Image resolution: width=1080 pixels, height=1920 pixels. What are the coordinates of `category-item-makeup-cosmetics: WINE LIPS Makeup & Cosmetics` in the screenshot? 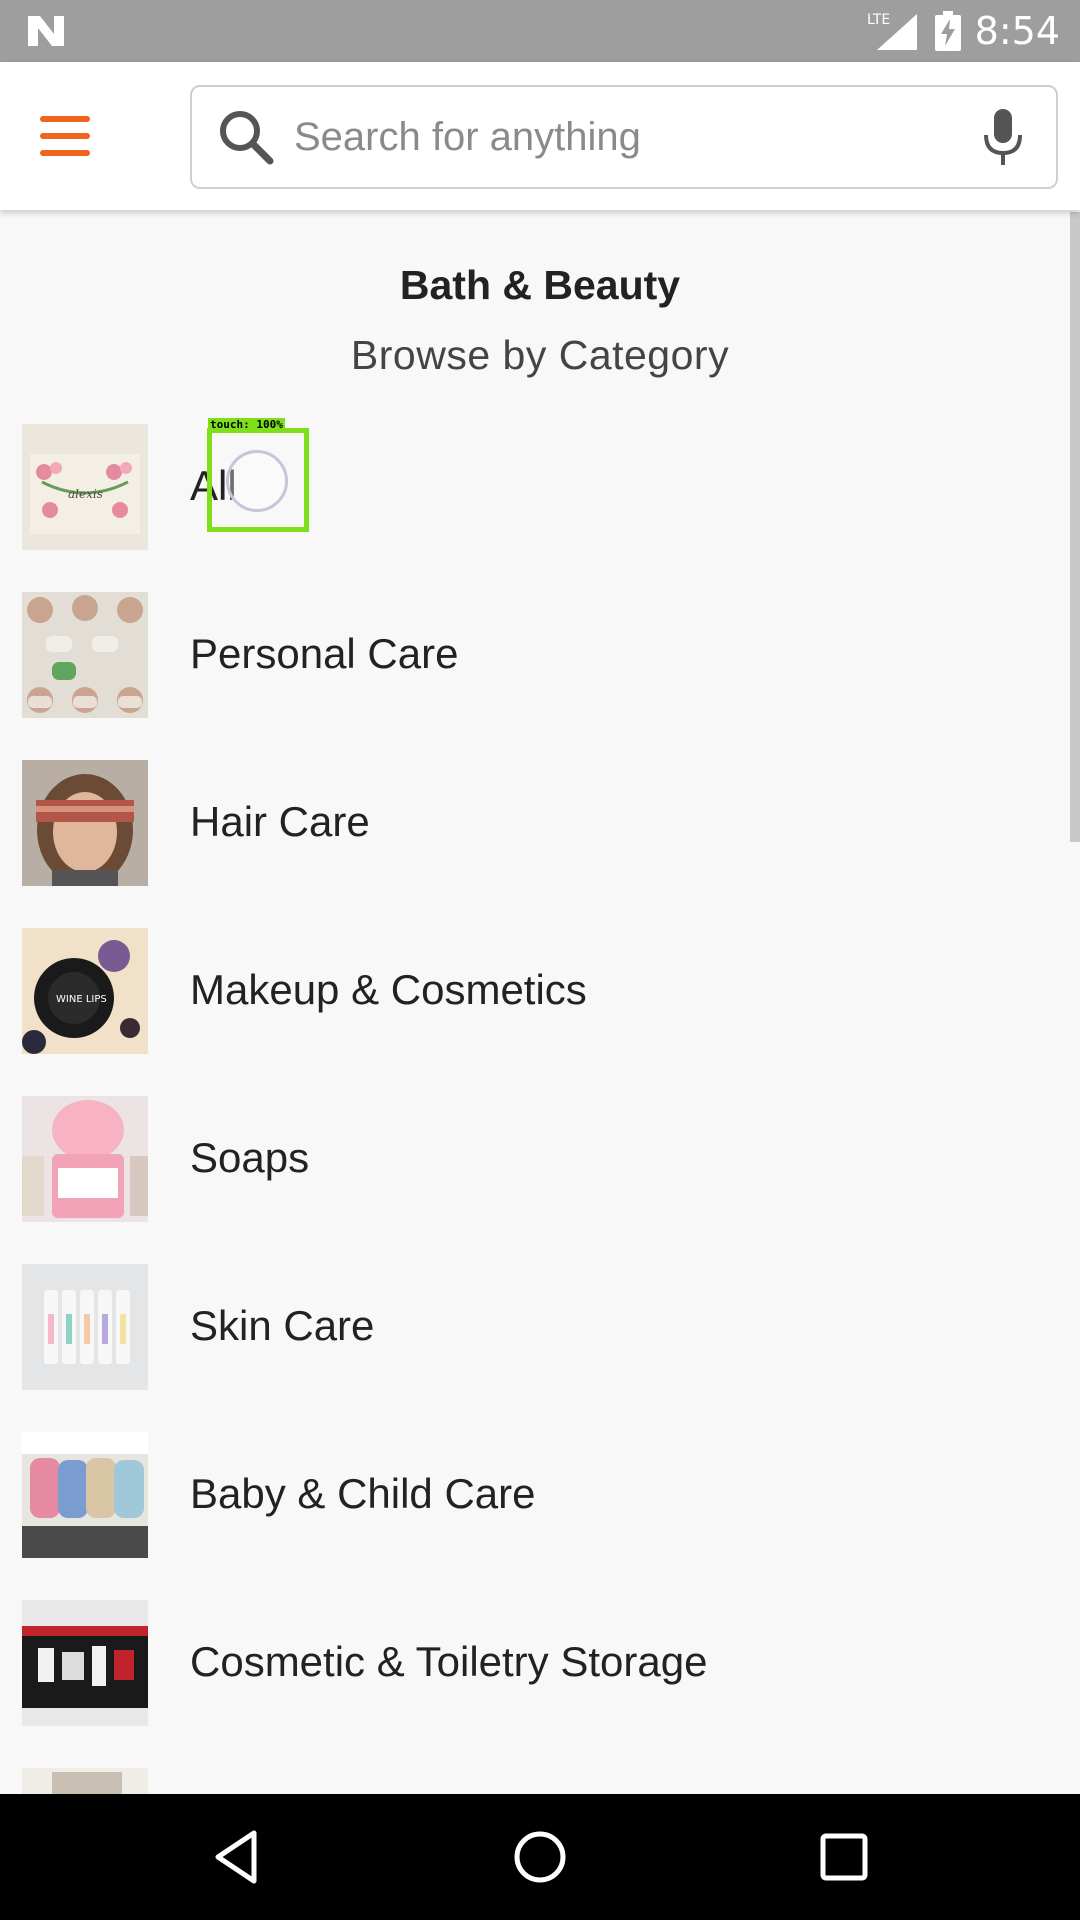 It's located at (535, 1010).